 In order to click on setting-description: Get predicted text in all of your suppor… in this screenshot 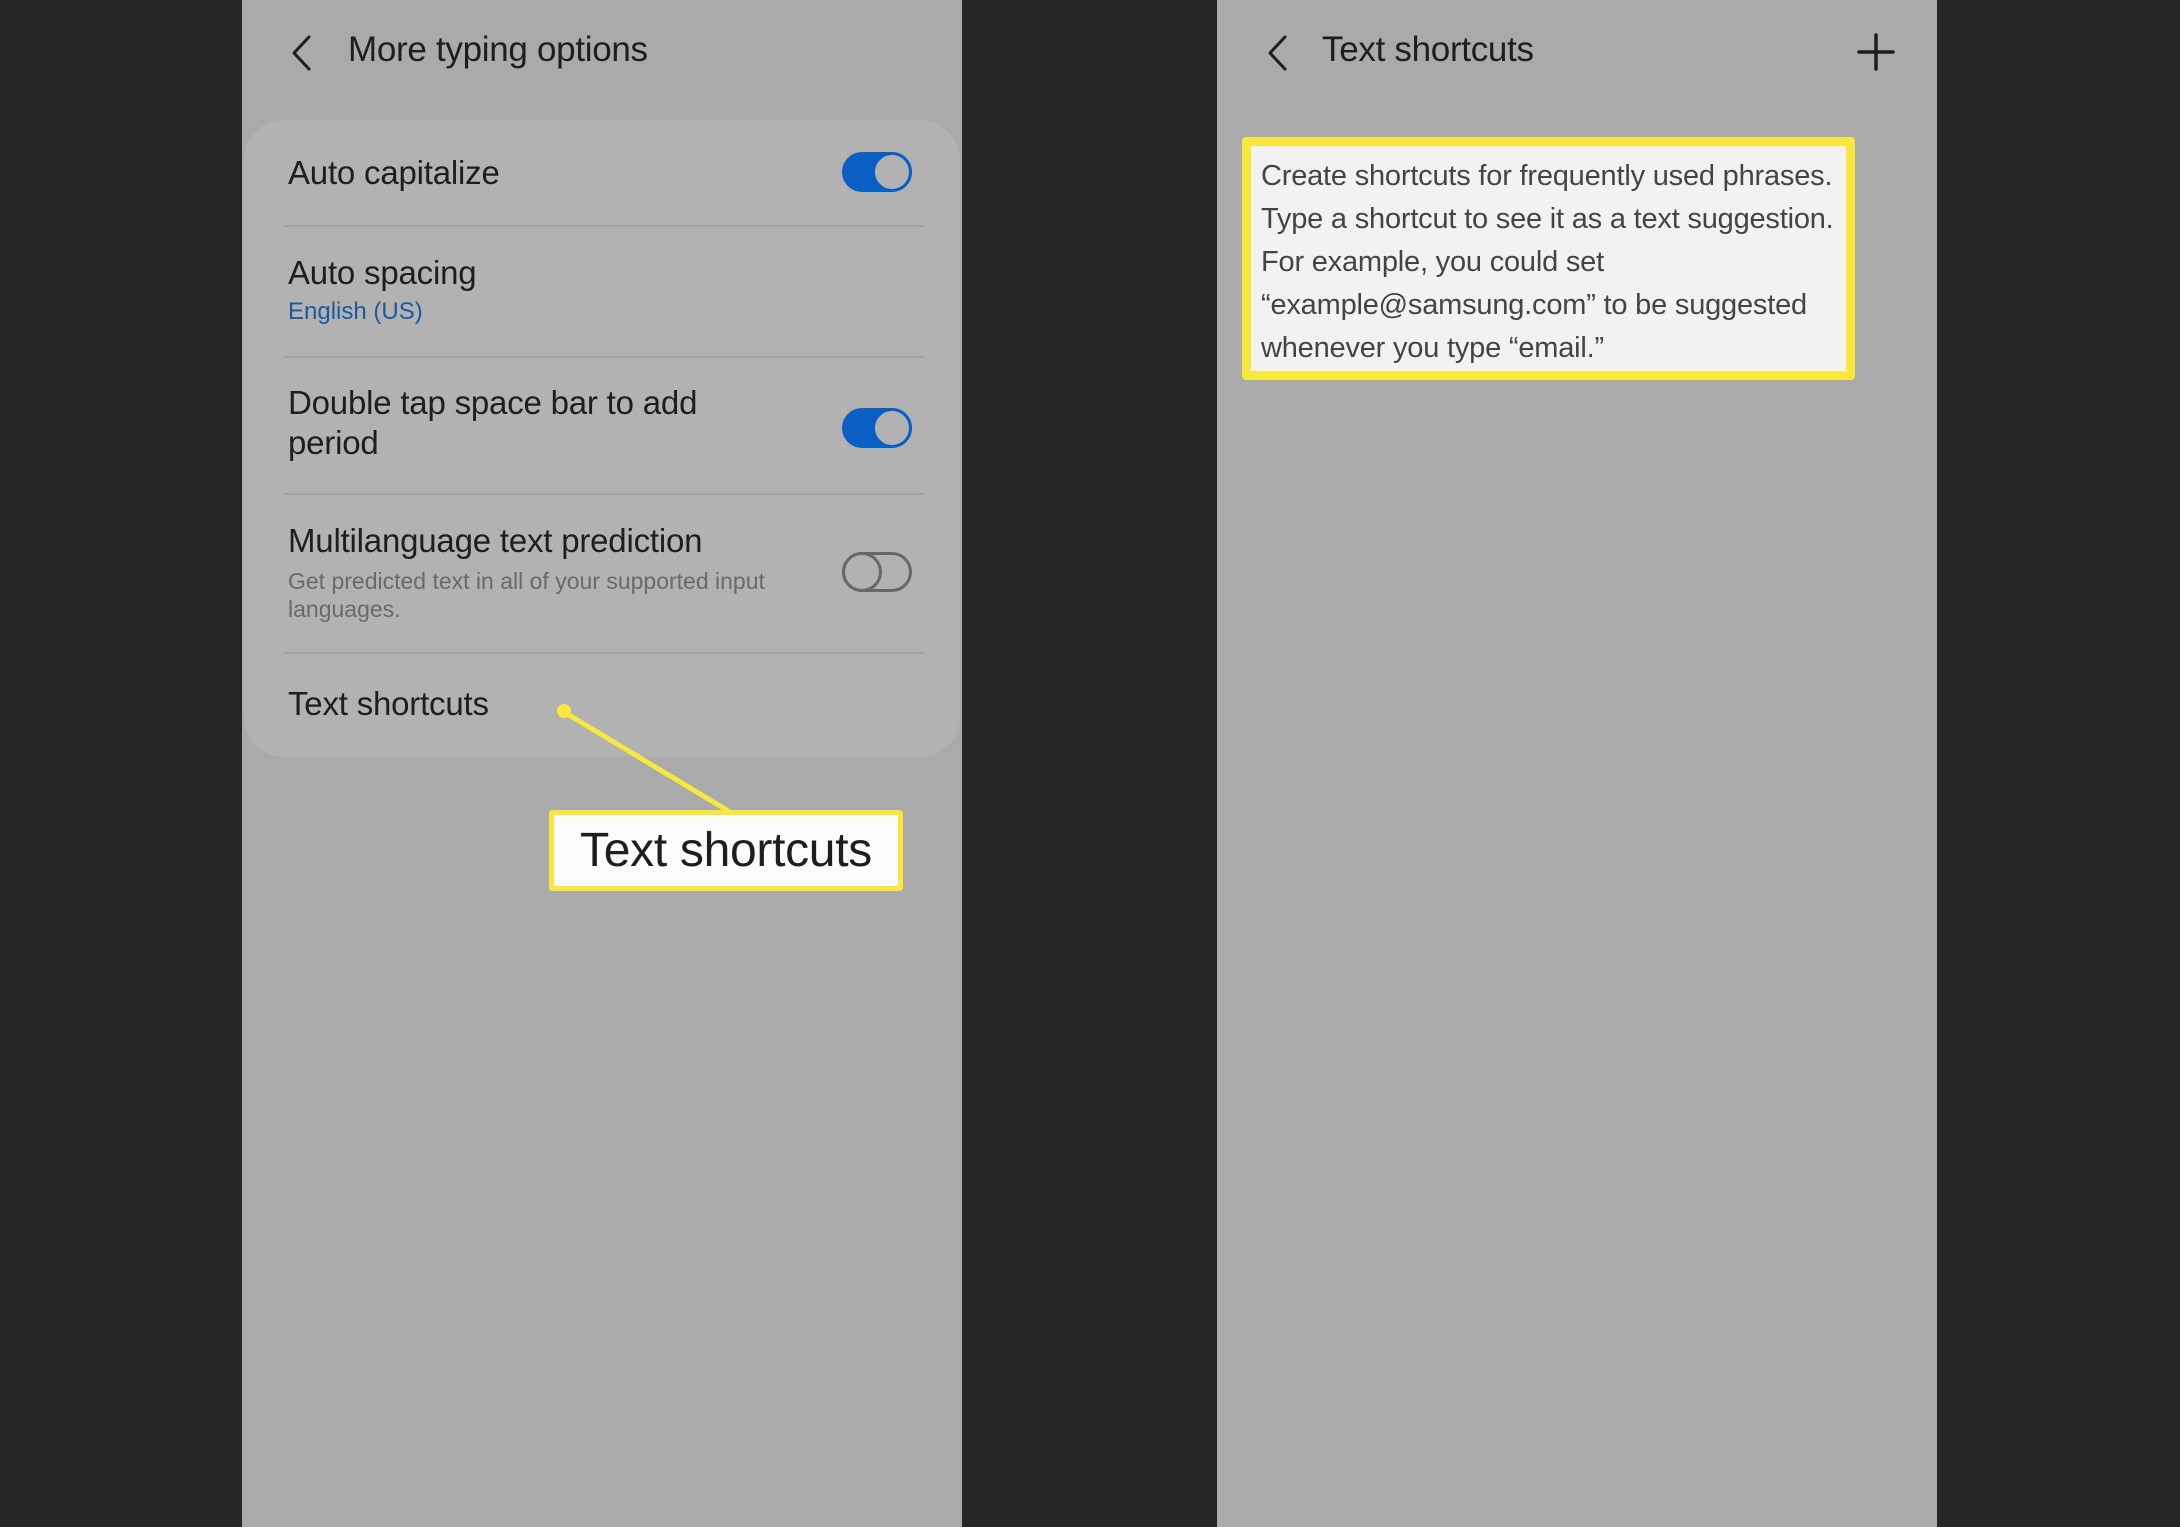, I will do `click(526, 595)`.